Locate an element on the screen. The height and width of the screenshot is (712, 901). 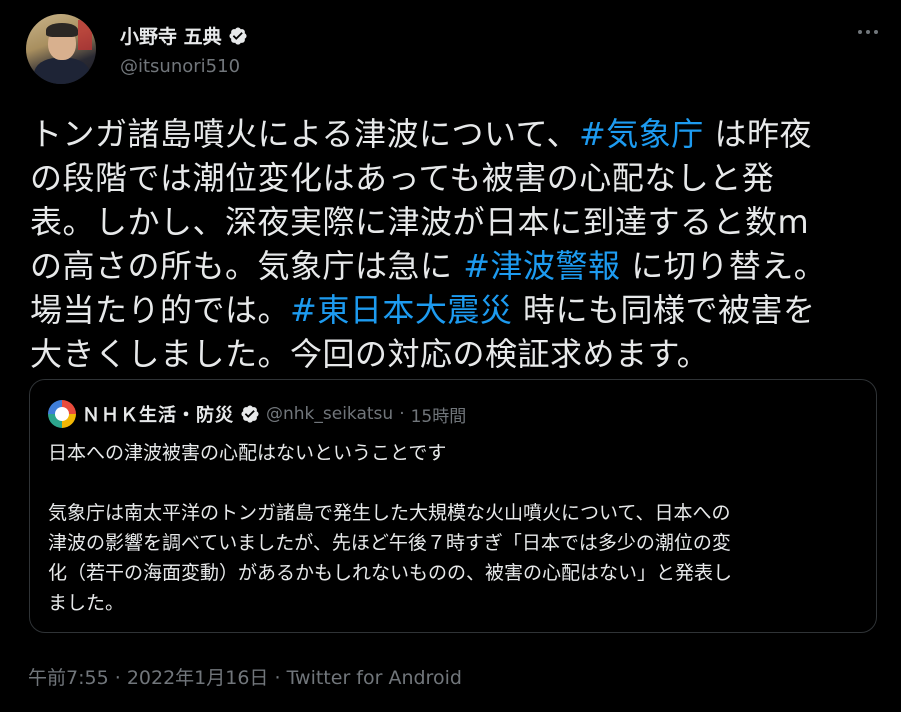
tweet-text-segment: 大きくしました。今回の対応の検証求めます。 is located at coordinates (370, 354).